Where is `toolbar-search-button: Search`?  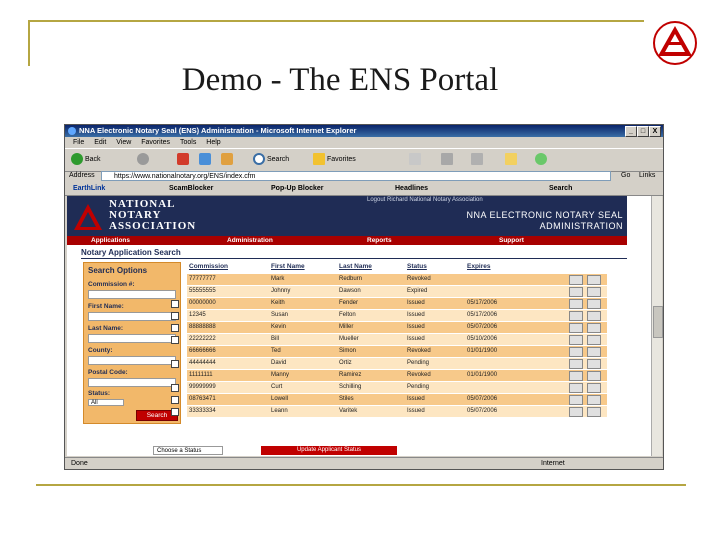 toolbar-search-button: Search is located at coordinates (560, 188).